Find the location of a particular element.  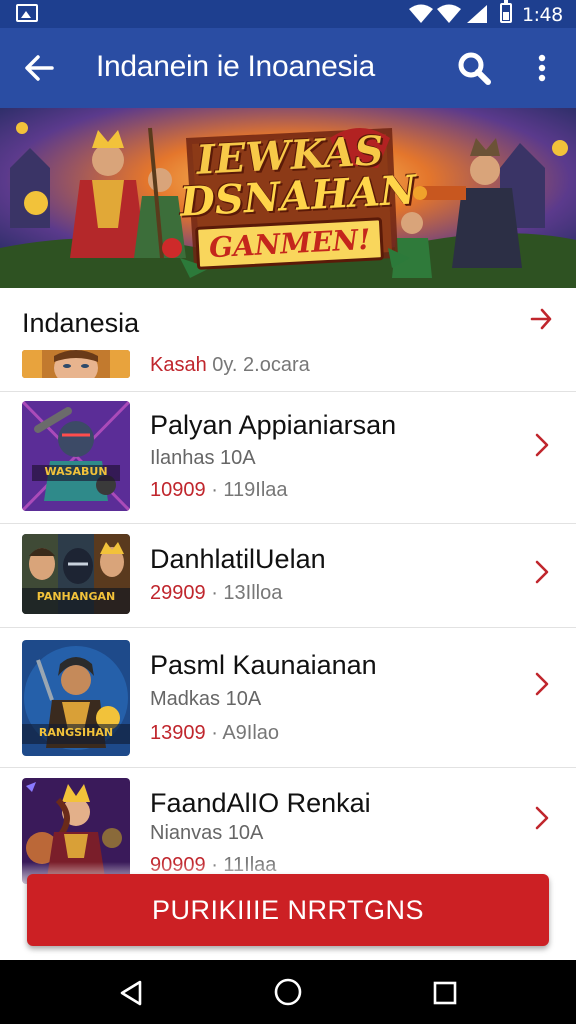

app-size: 13Illoa is located at coordinates (253, 593).